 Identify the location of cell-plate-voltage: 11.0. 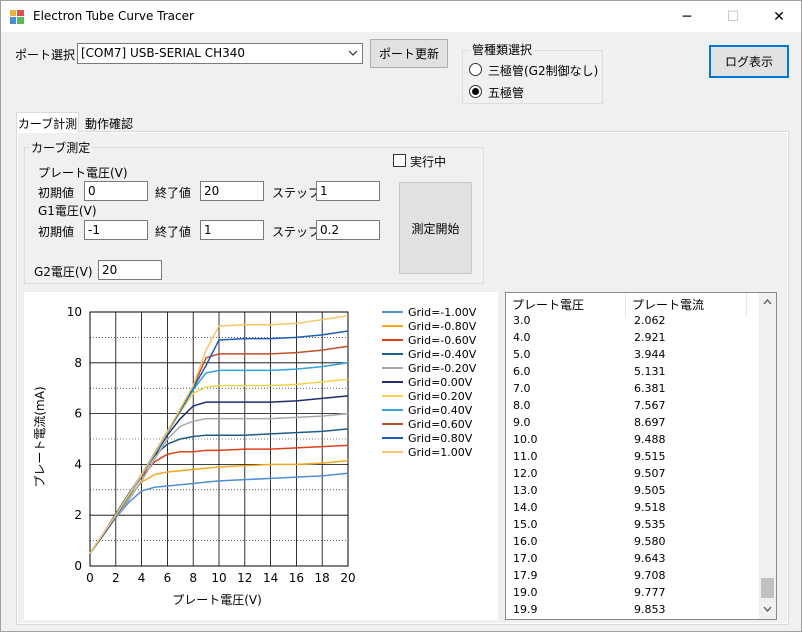
(525, 456).